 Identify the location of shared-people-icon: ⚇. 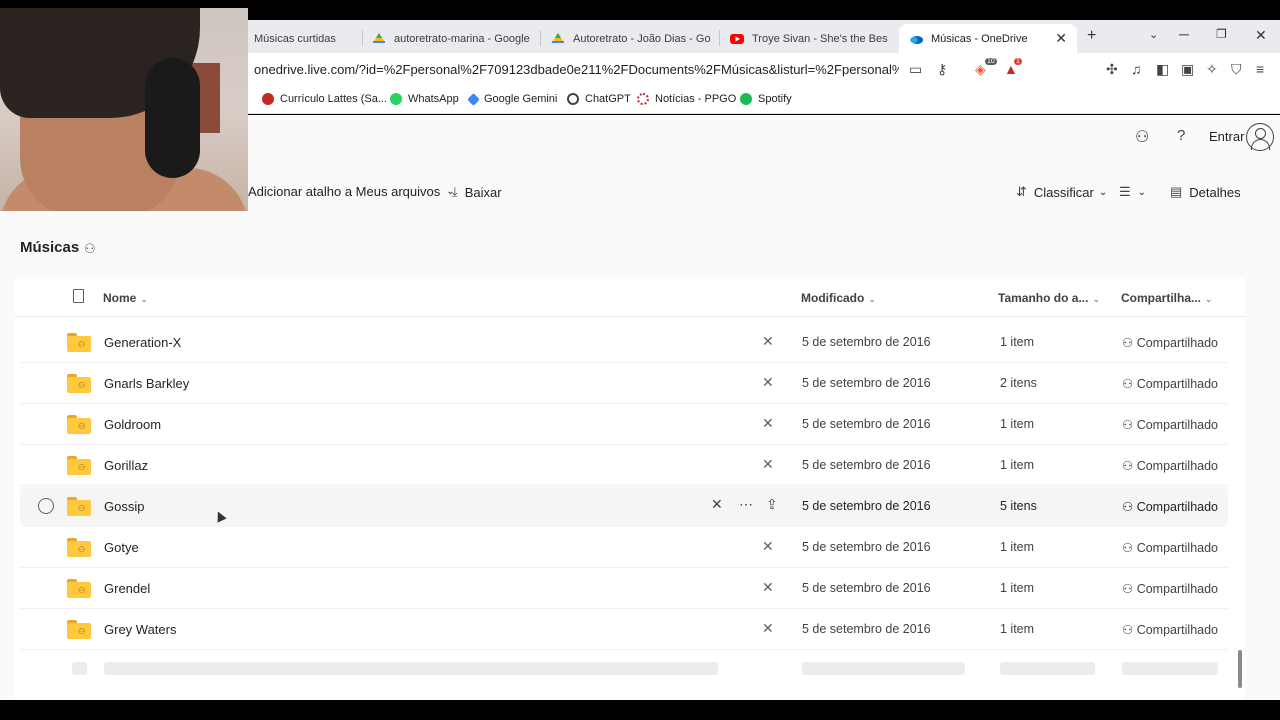
(90, 249).